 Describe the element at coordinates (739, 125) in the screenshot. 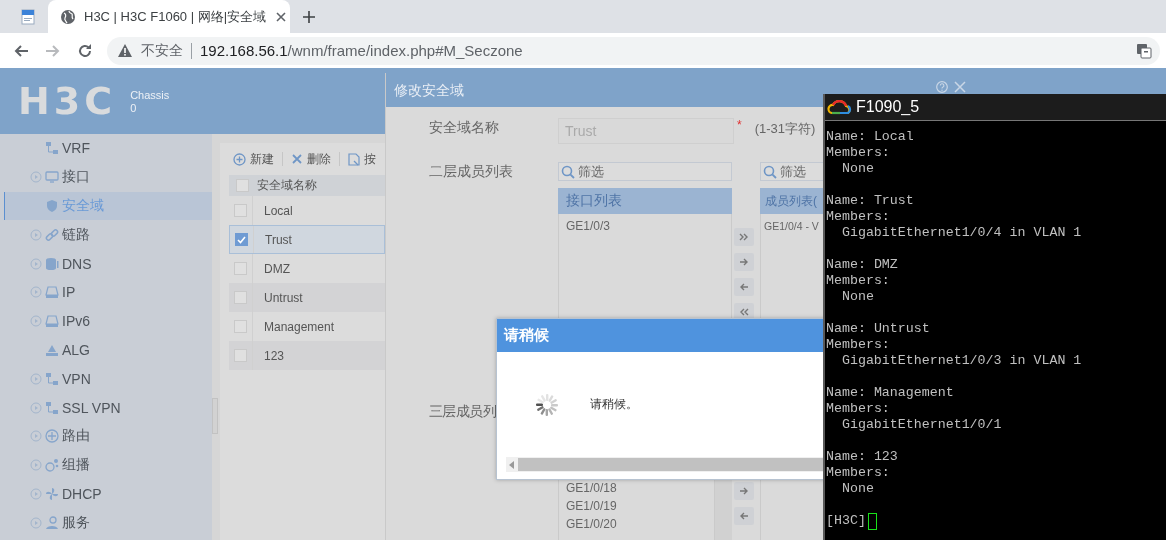

I see `required-mark: *` at that location.